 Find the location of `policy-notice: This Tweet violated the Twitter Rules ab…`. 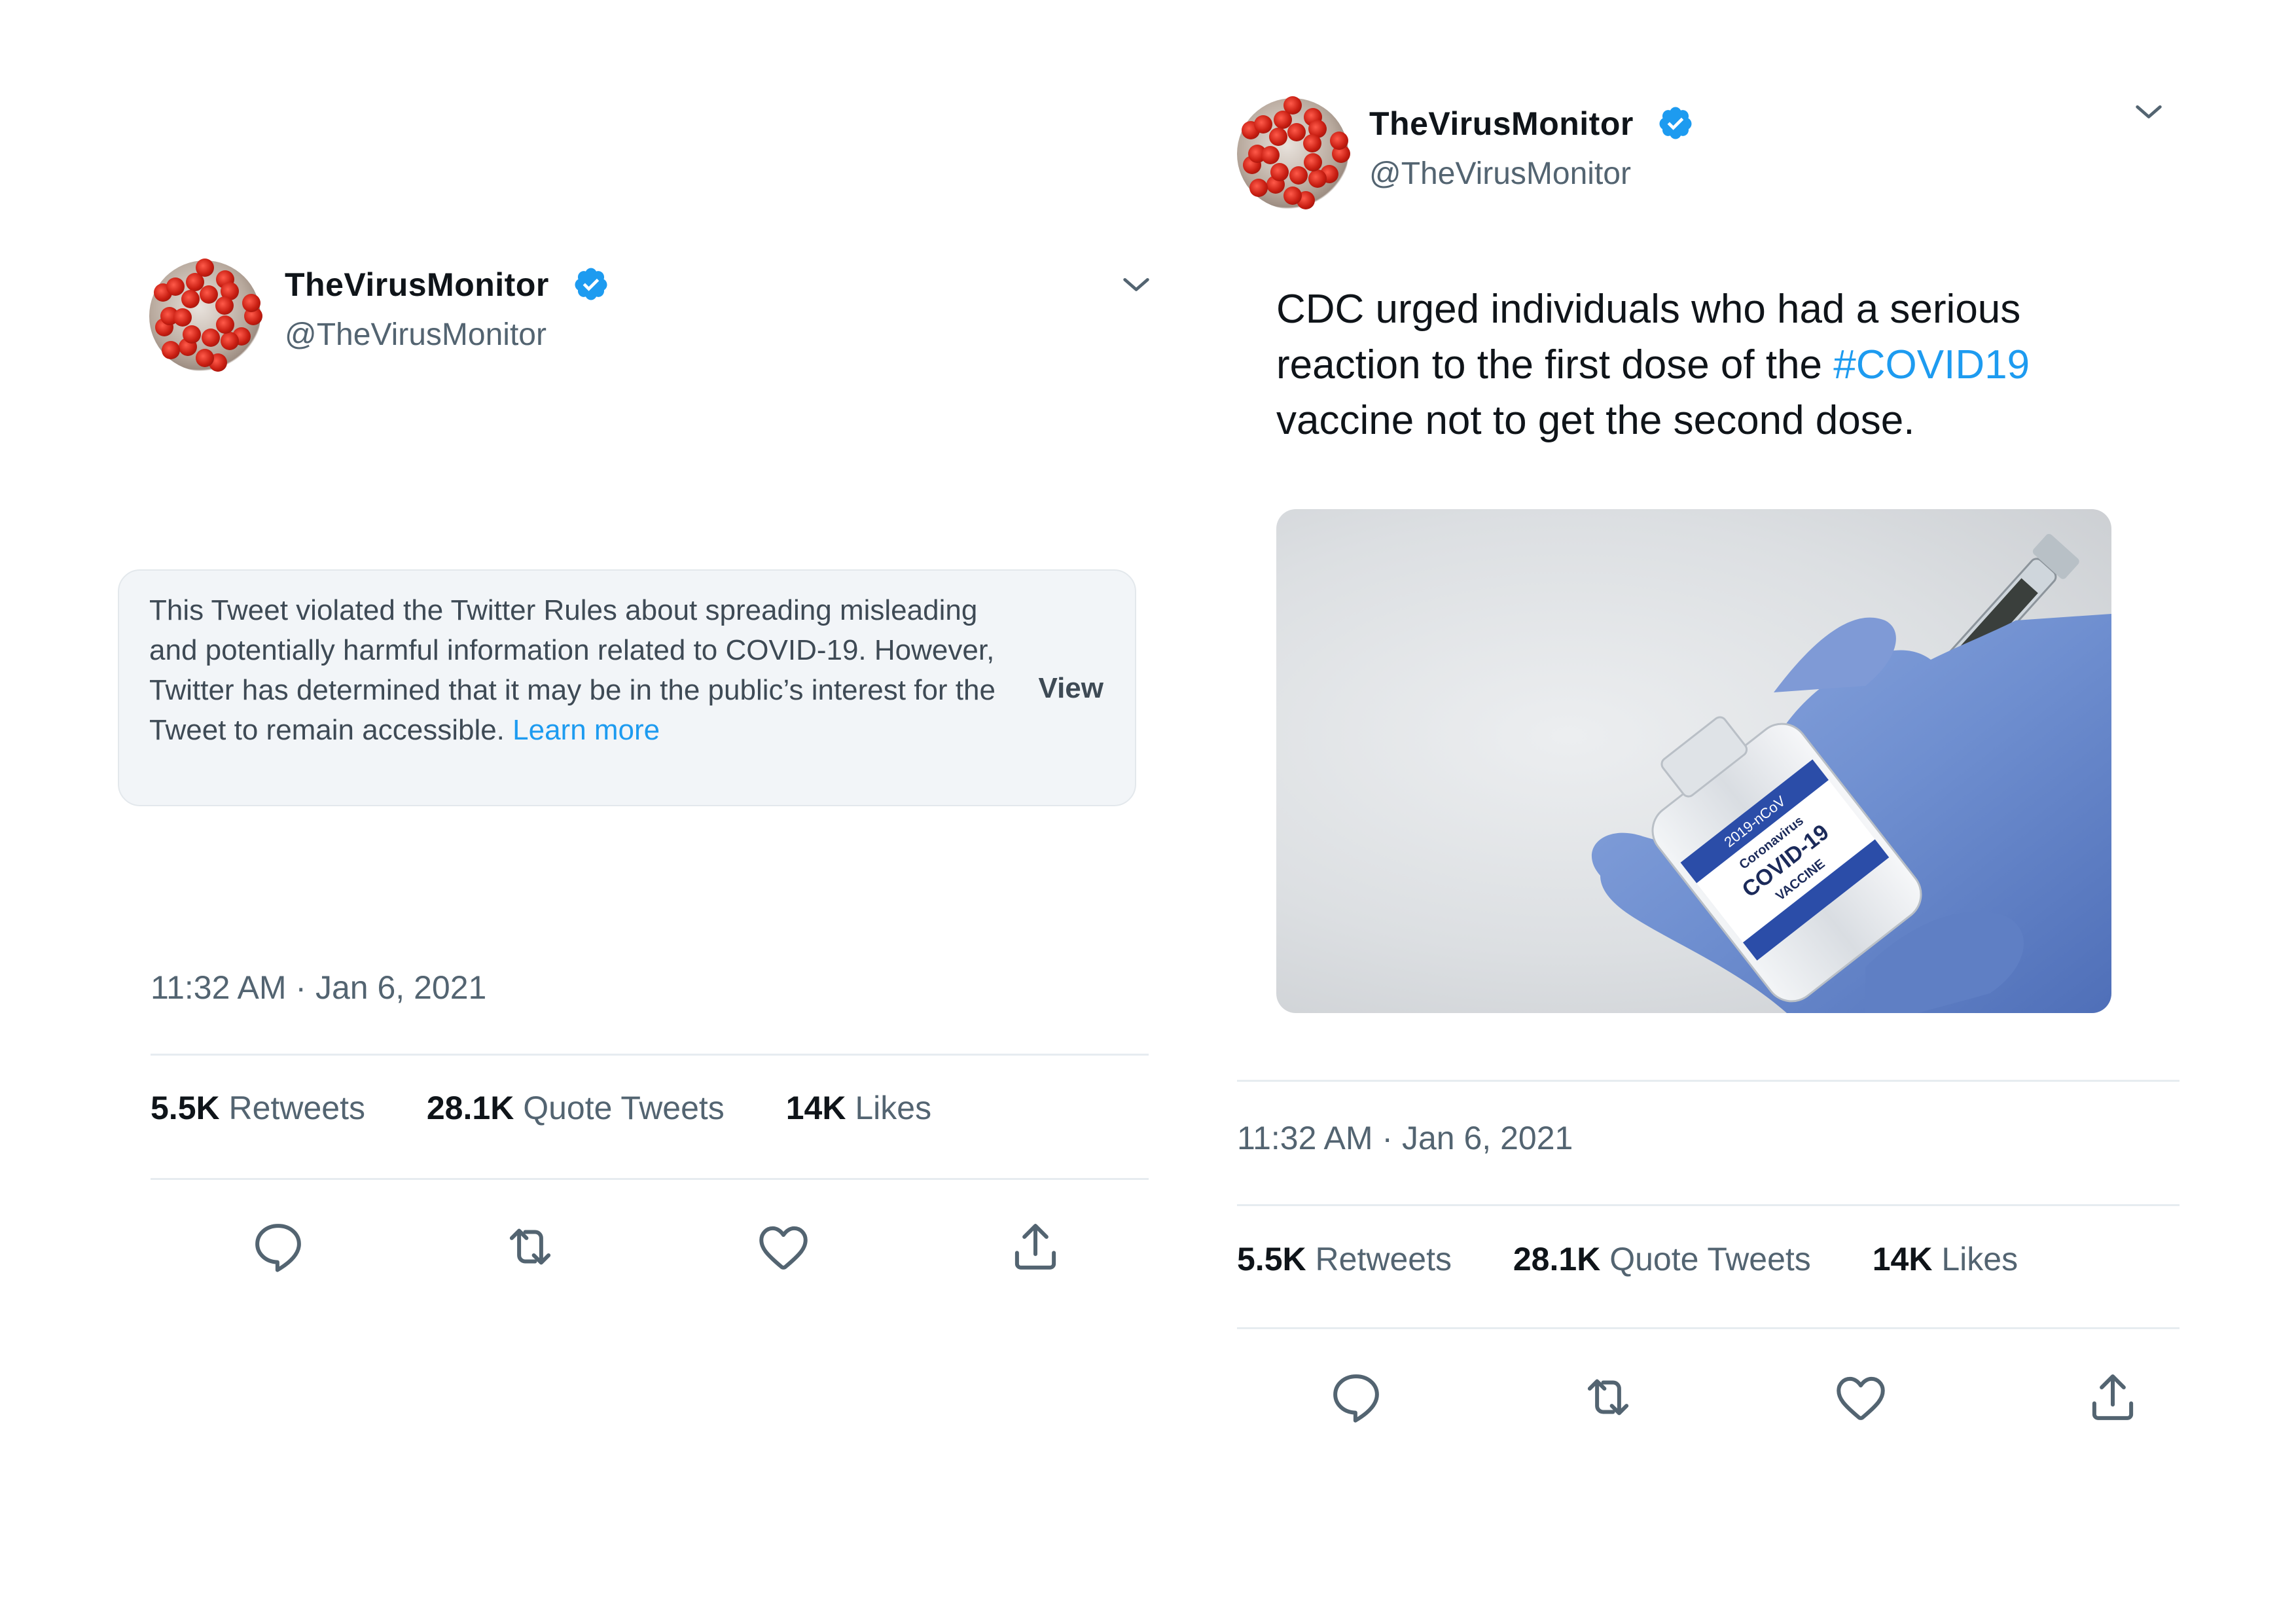

policy-notice: This Tweet violated the Twitter Rules ab… is located at coordinates (627, 687).